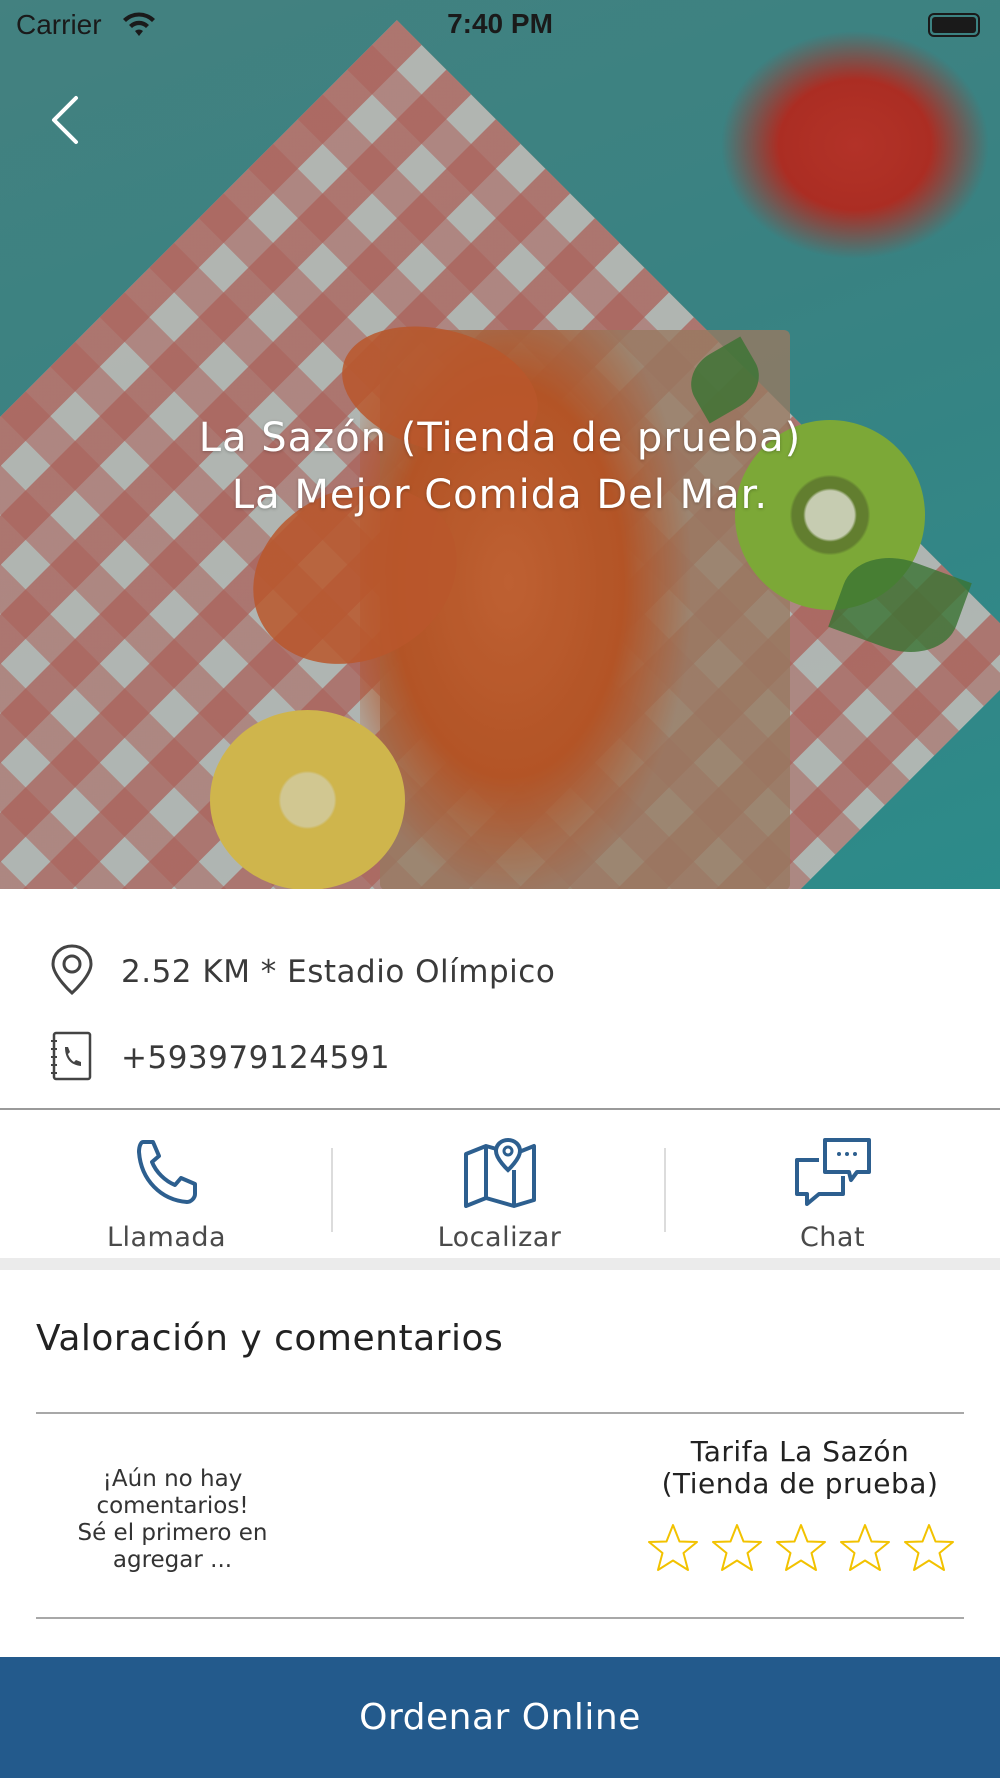 The image size is (1000, 1778). Describe the element at coordinates (72, 972) in the screenshot. I see `location-pin-icon` at that location.